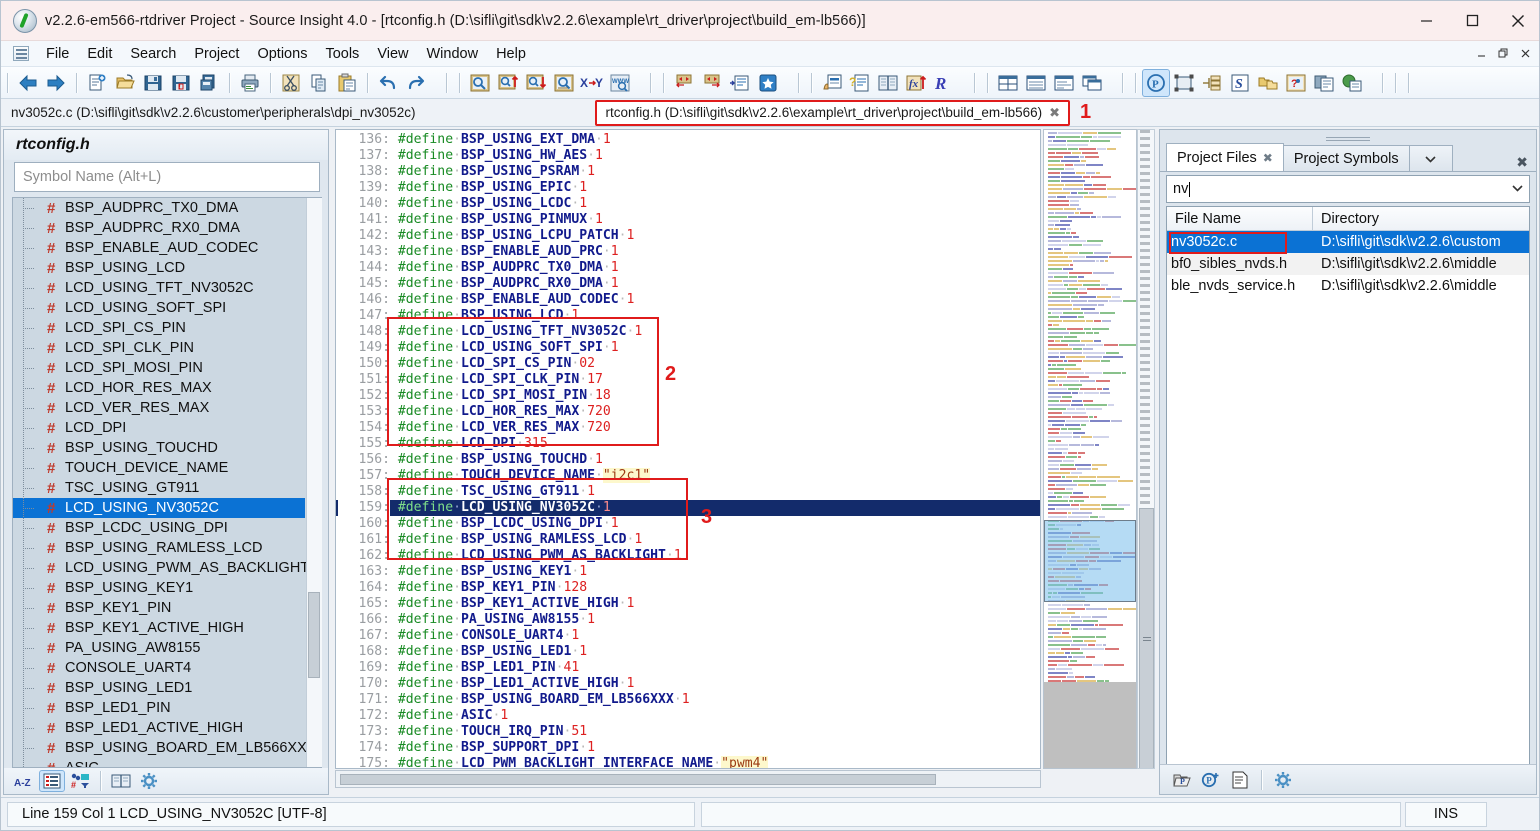 The image size is (1540, 831). Describe the element at coordinates (688, 220) in the screenshot. I see `code-line: 141 #define·BSP_USING_PINMUX·1` at that location.